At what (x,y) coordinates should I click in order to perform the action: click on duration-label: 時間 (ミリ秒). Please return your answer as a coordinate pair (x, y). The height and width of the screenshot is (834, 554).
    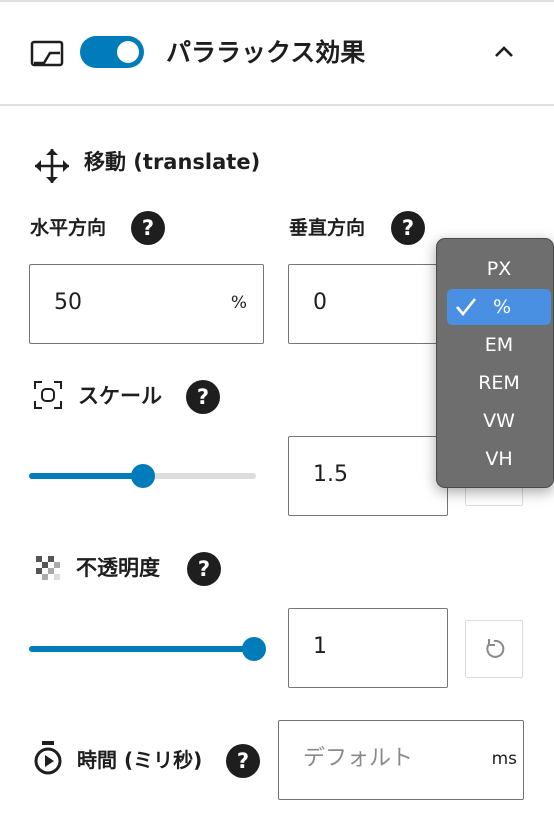
    Looking at the image, I should click on (140, 760).